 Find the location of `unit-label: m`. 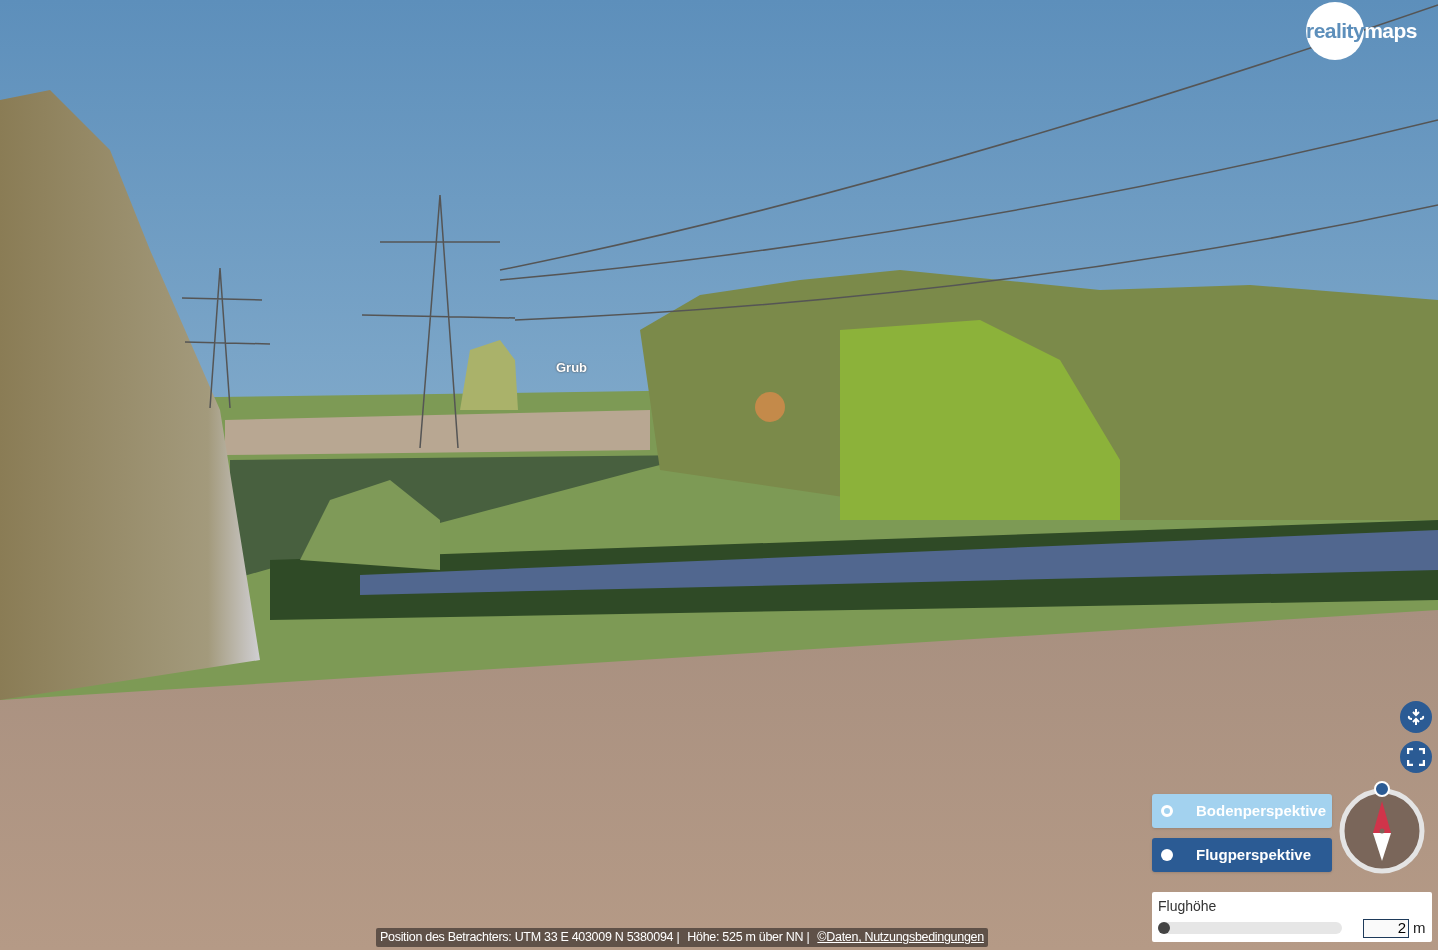

unit-label: m is located at coordinates (1419, 928).